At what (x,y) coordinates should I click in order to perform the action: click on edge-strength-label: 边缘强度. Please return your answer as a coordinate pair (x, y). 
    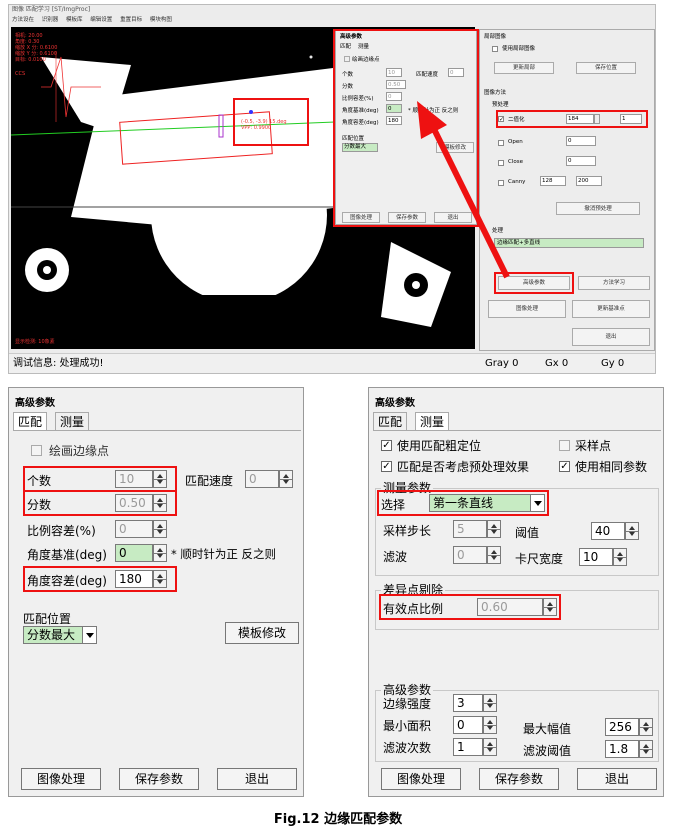
    Looking at the image, I should click on (407, 704).